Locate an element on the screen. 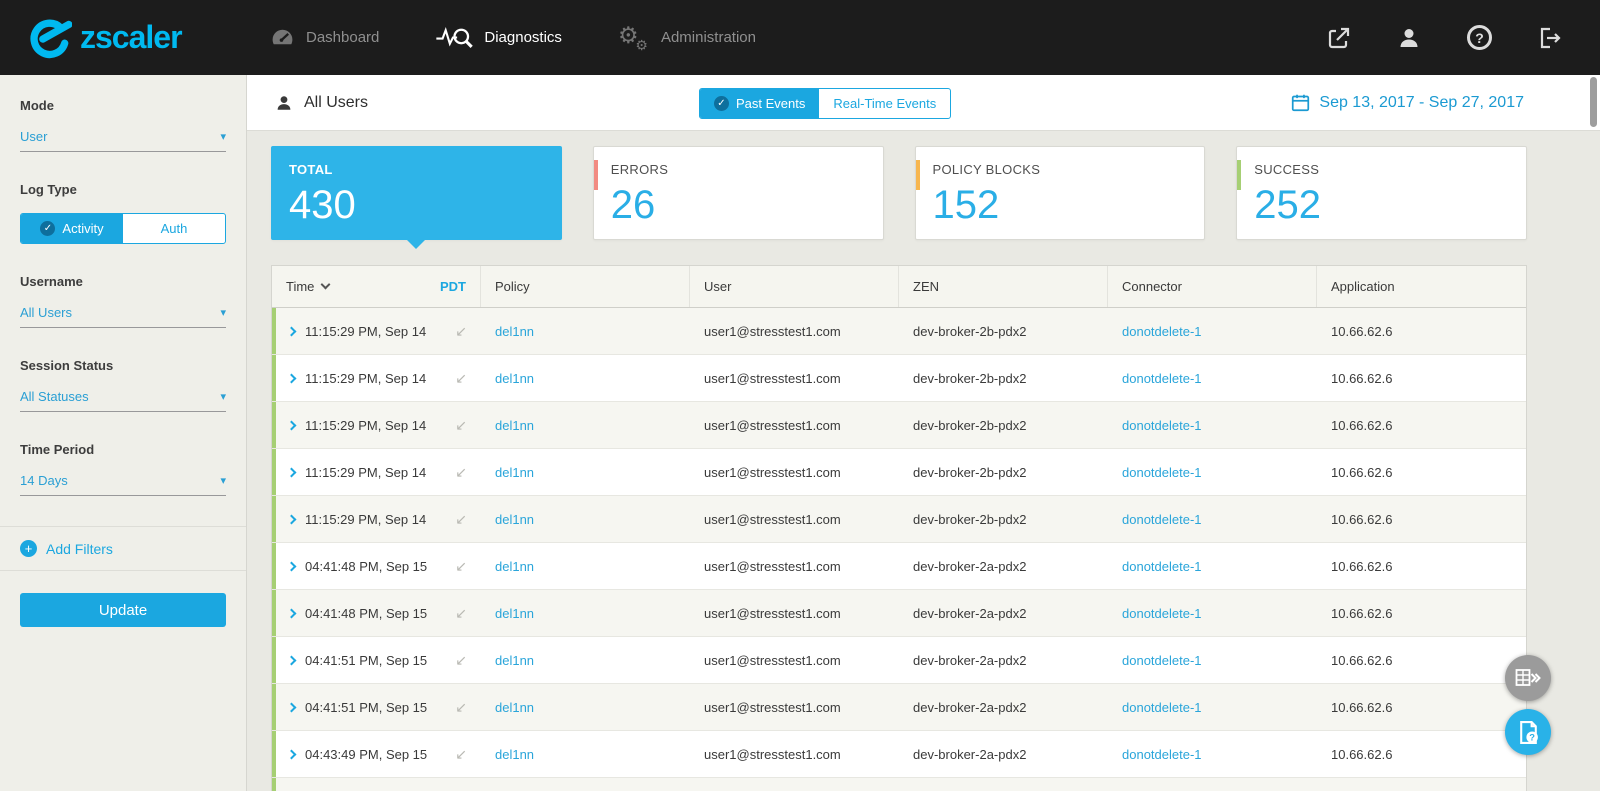  table-export-icon is located at coordinates (1528, 677).